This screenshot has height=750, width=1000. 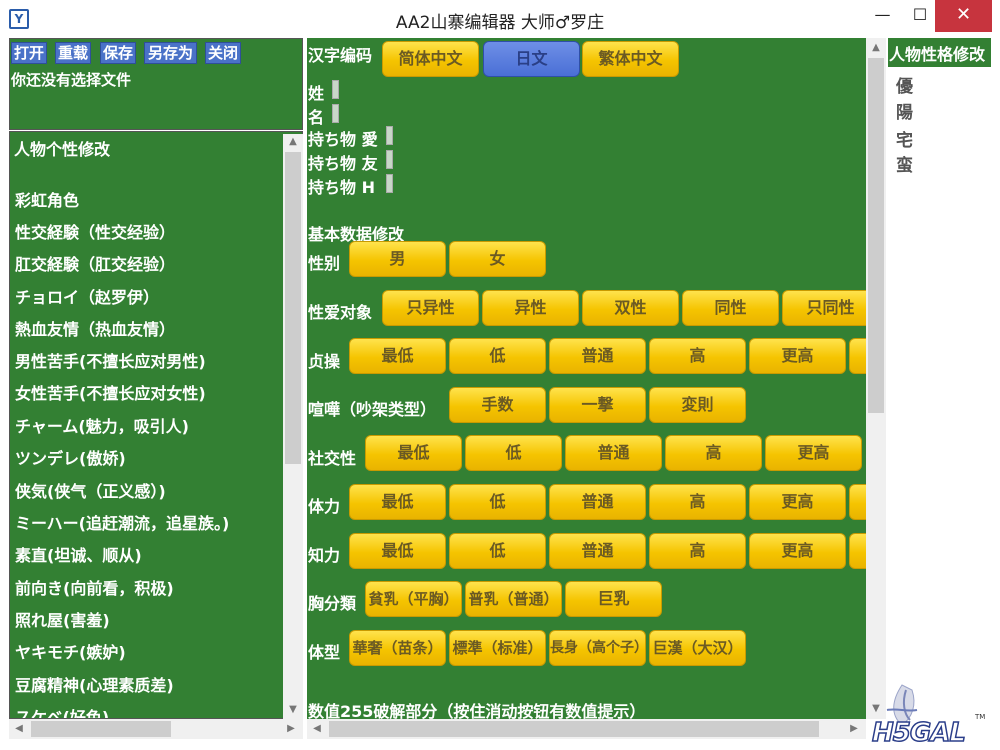 I want to click on trait-item: ツンデレ(傲娇), so click(x=70, y=457).